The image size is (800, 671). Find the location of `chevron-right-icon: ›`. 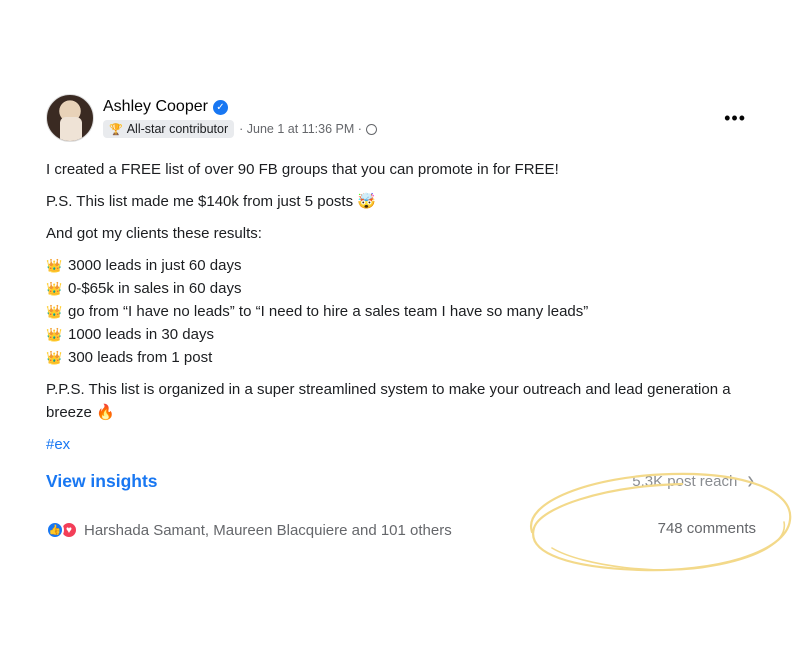

chevron-right-icon: › is located at coordinates (750, 481).